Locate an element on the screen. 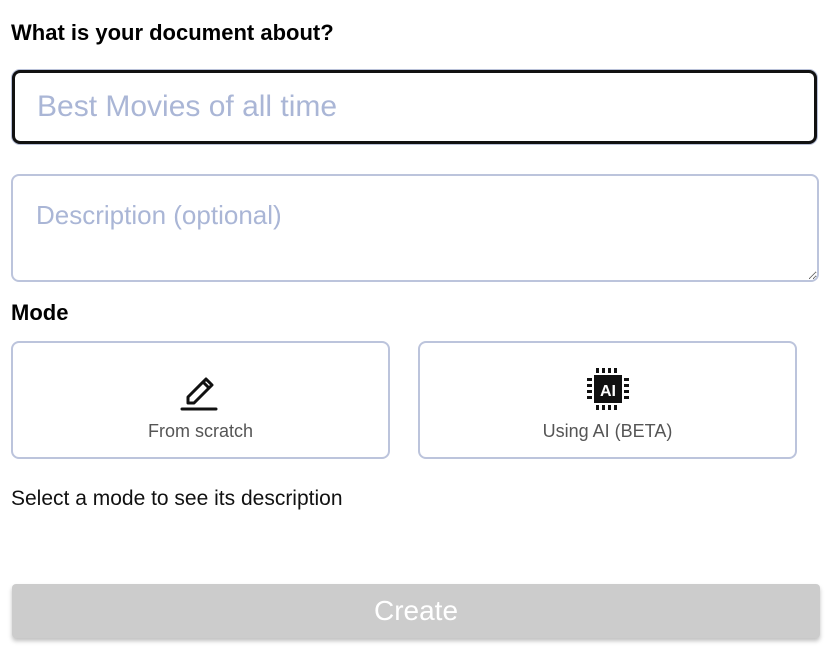 This screenshot has height=656, width=828. mode-option-using-ai: AI Using AI (BETA) is located at coordinates (607, 400).